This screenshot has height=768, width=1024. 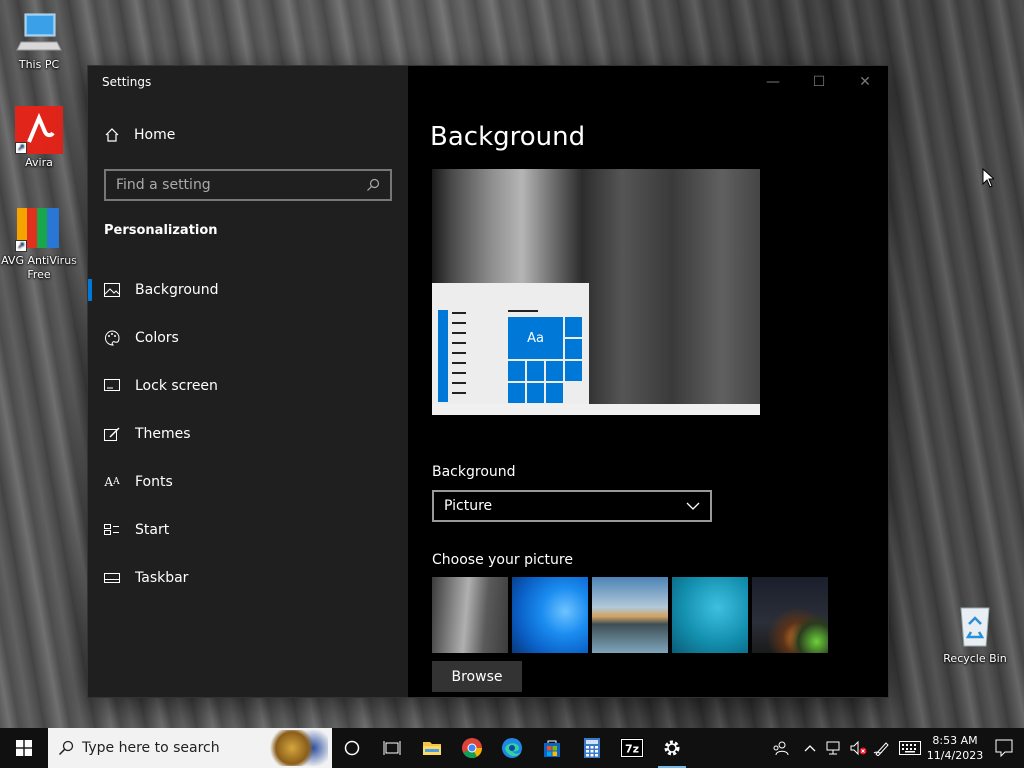 I want to click on people-icon, so click(x=781, y=748).